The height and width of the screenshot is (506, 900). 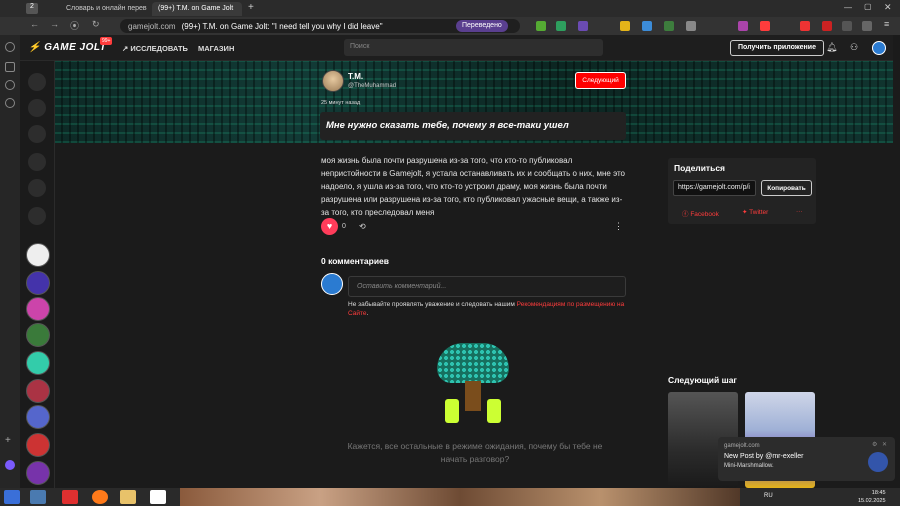 What do you see at coordinates (764, 456) in the screenshot?
I see `notification-title: New Post by @mr-exeller` at bounding box center [764, 456].